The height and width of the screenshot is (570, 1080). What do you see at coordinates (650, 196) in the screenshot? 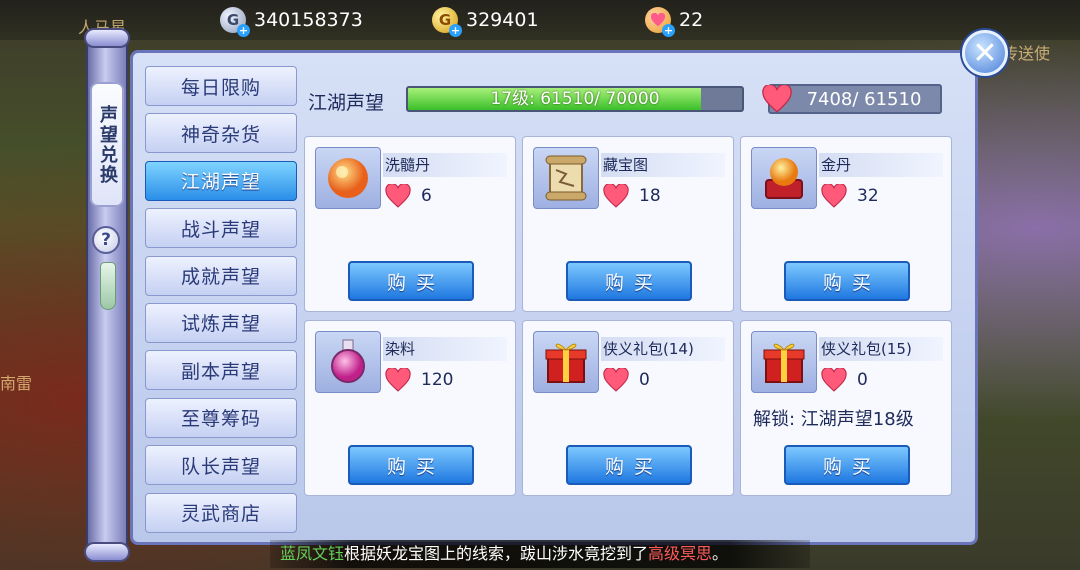
I see `item-price-value: 18` at bounding box center [650, 196].